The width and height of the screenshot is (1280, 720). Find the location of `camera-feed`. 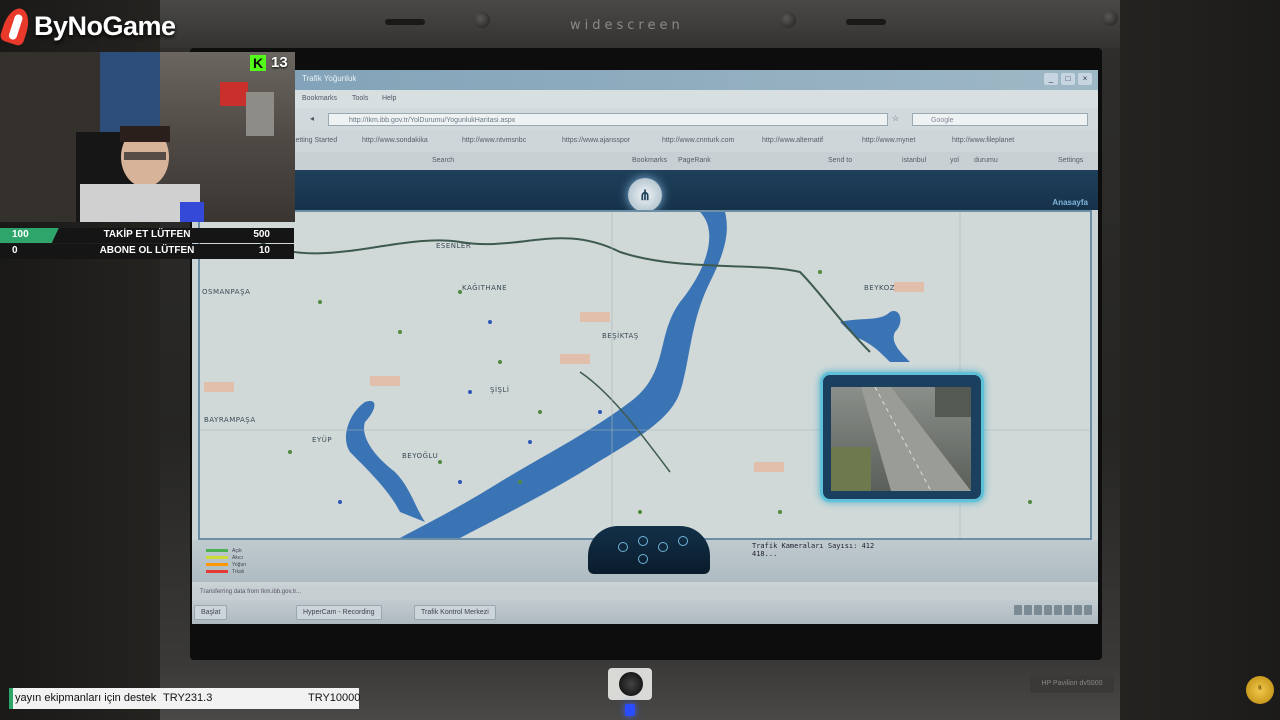

camera-feed is located at coordinates (901, 439).